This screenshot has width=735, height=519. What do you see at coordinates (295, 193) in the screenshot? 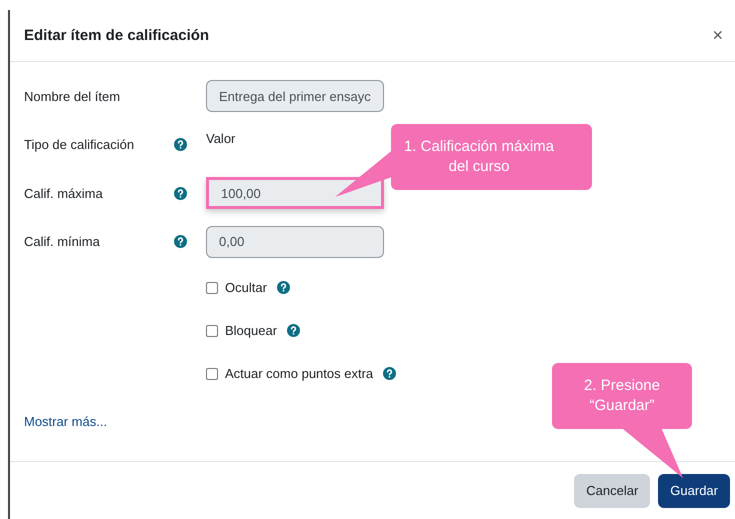
I see `input-field: 100,00` at bounding box center [295, 193].